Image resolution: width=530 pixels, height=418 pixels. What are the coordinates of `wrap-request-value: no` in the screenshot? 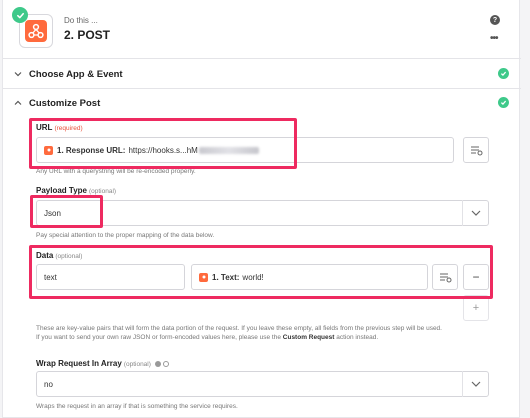 It's located at (48, 384).